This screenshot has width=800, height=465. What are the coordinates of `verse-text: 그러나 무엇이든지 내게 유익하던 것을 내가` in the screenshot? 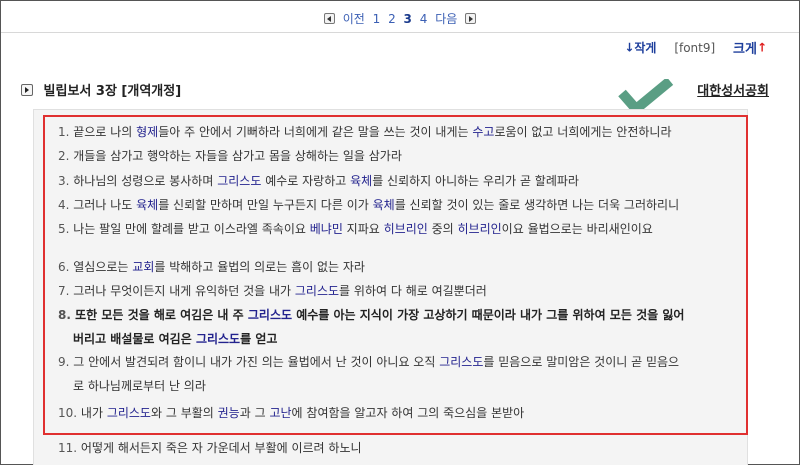 It's located at (184, 291).